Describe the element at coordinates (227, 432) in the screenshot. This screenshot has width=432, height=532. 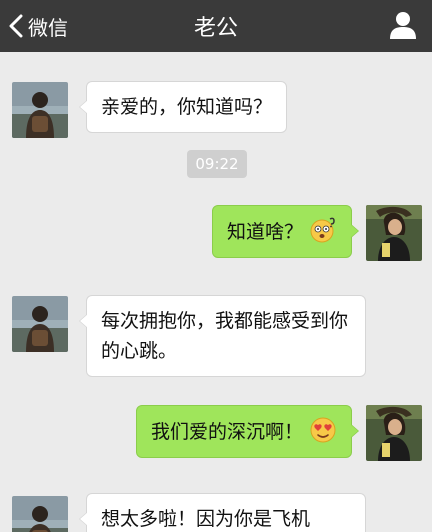
I see `message-text: 我们爱的深沉啊！` at that location.